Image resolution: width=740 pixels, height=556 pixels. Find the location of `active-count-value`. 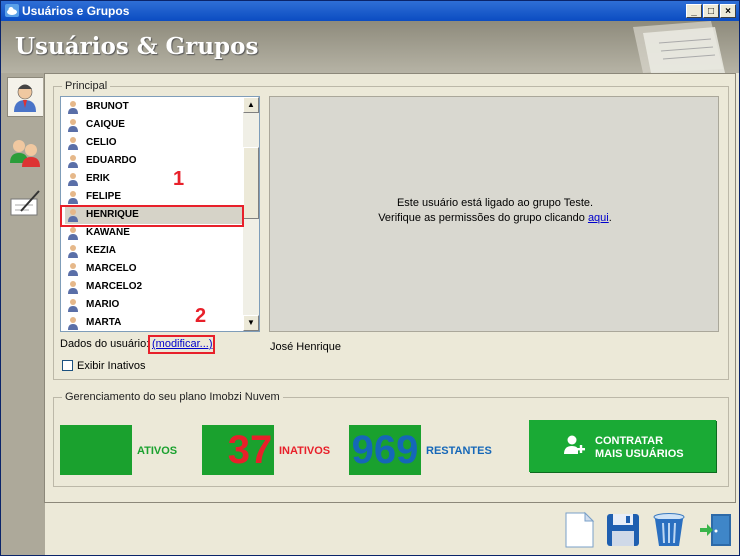

active-count-value is located at coordinates (96, 450).